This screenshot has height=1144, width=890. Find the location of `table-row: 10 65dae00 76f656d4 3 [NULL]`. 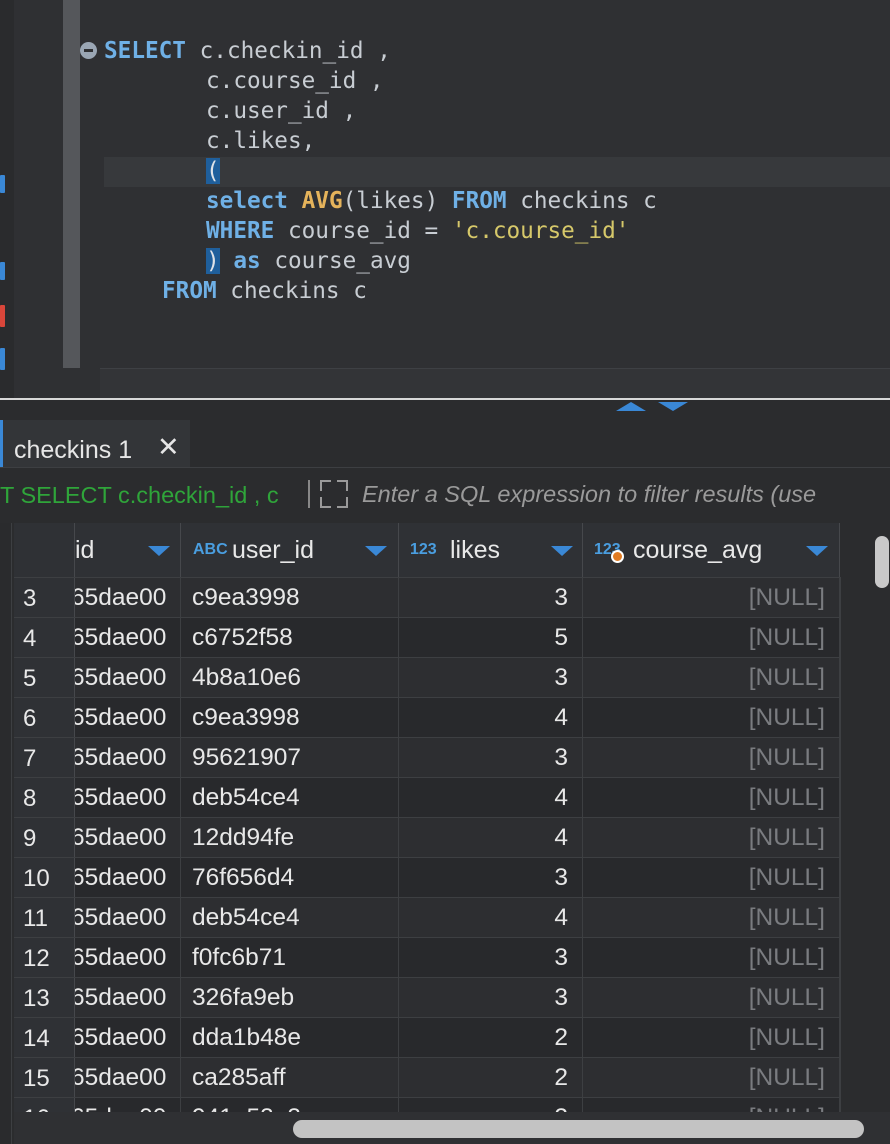

table-row: 10 65dae00 76f656d4 3 [NULL] is located at coordinates (427, 877).